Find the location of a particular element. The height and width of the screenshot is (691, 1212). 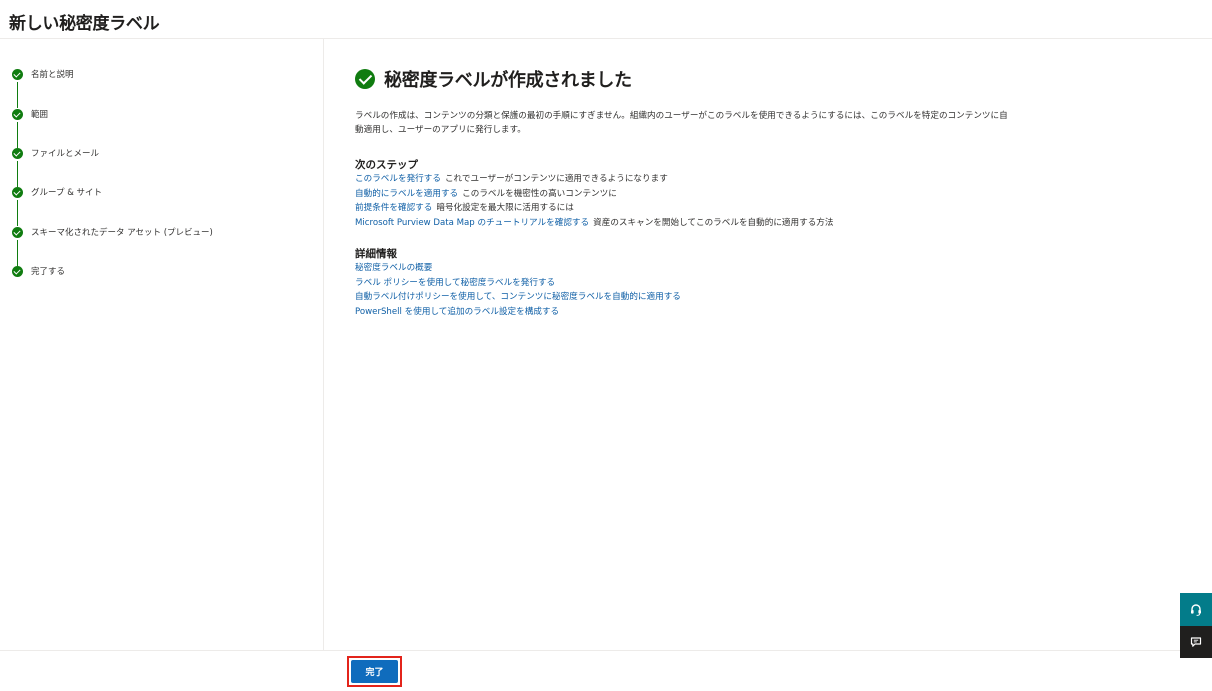

step-label: 範囲 is located at coordinates (40, 115).